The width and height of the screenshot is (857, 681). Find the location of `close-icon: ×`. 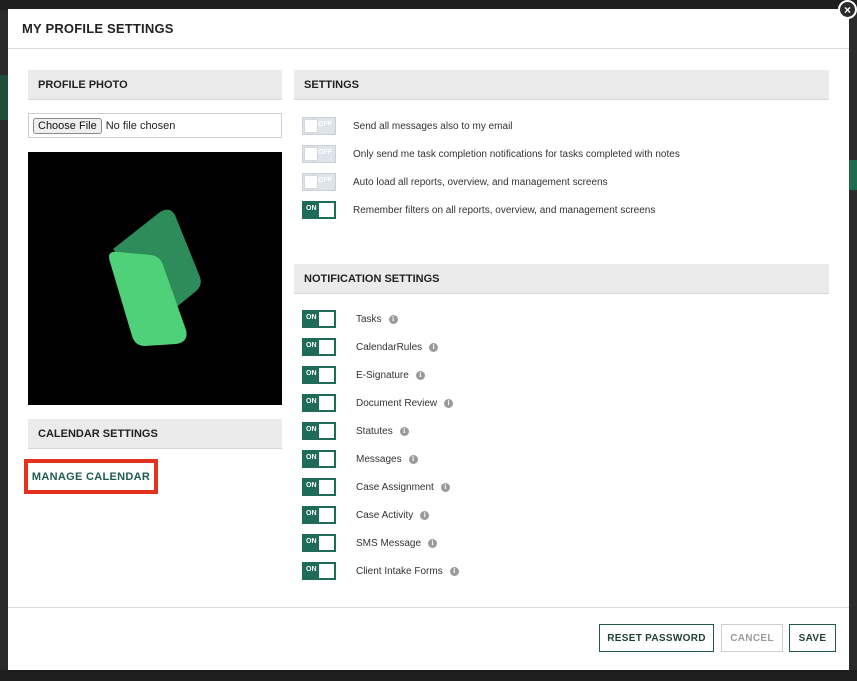

close-icon: × is located at coordinates (847, 9).